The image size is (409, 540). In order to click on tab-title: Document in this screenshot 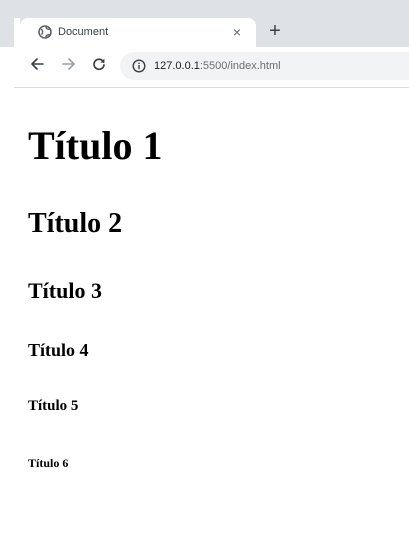, I will do `click(83, 32)`.